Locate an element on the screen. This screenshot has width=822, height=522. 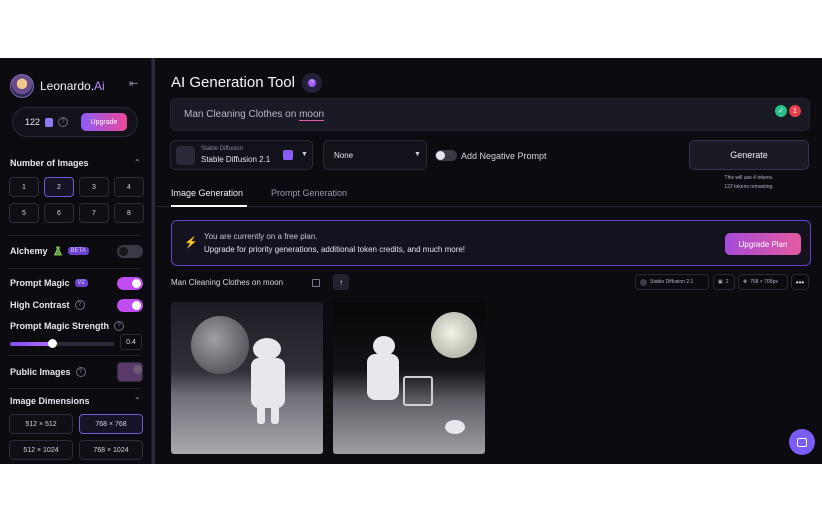
job-model-tag: Stable Diffusion 2.1 is located at coordinates (672, 282).